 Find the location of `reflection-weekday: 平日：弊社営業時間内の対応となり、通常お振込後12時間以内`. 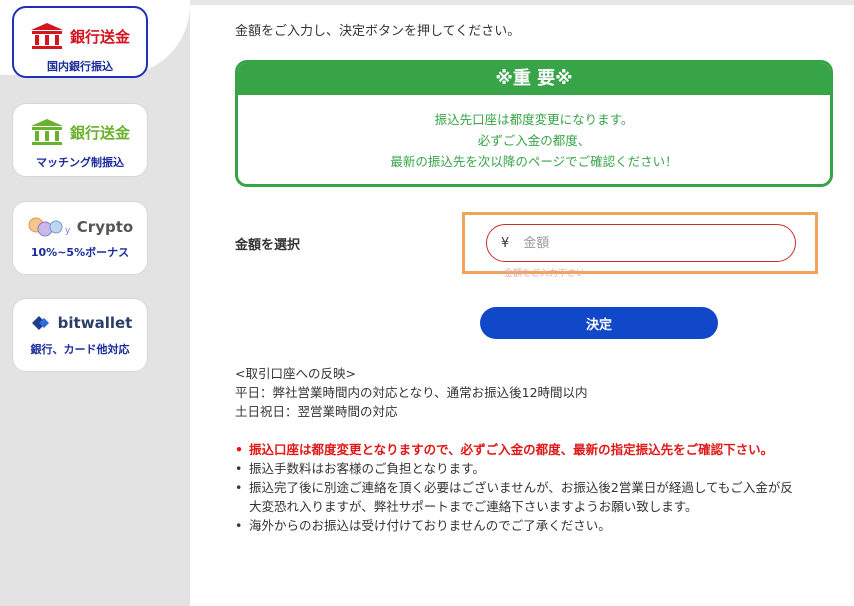

reflection-weekday: 平日：弊社営業時間内の対応となり、通常お振込後12時間以内 is located at coordinates (411, 392).